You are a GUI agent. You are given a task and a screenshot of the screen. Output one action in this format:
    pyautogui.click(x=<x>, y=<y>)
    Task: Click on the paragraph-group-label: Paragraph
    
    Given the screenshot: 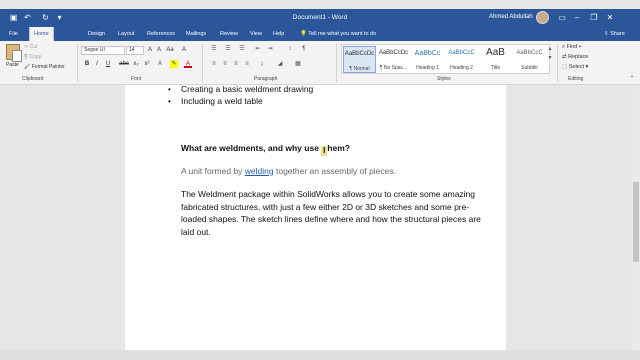 What is the action you would take?
    pyautogui.click(x=266, y=79)
    